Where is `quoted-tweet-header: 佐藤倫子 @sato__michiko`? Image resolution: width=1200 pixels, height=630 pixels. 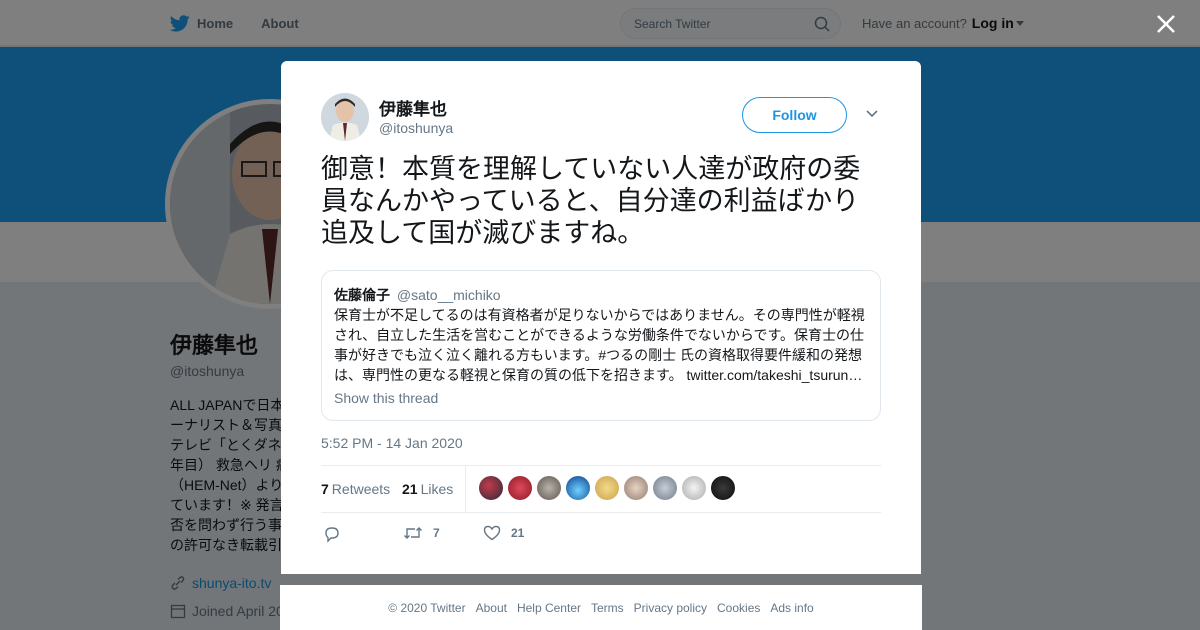
quoted-tweet-header: 佐藤倫子 @sato__michiko is located at coordinates (417, 295).